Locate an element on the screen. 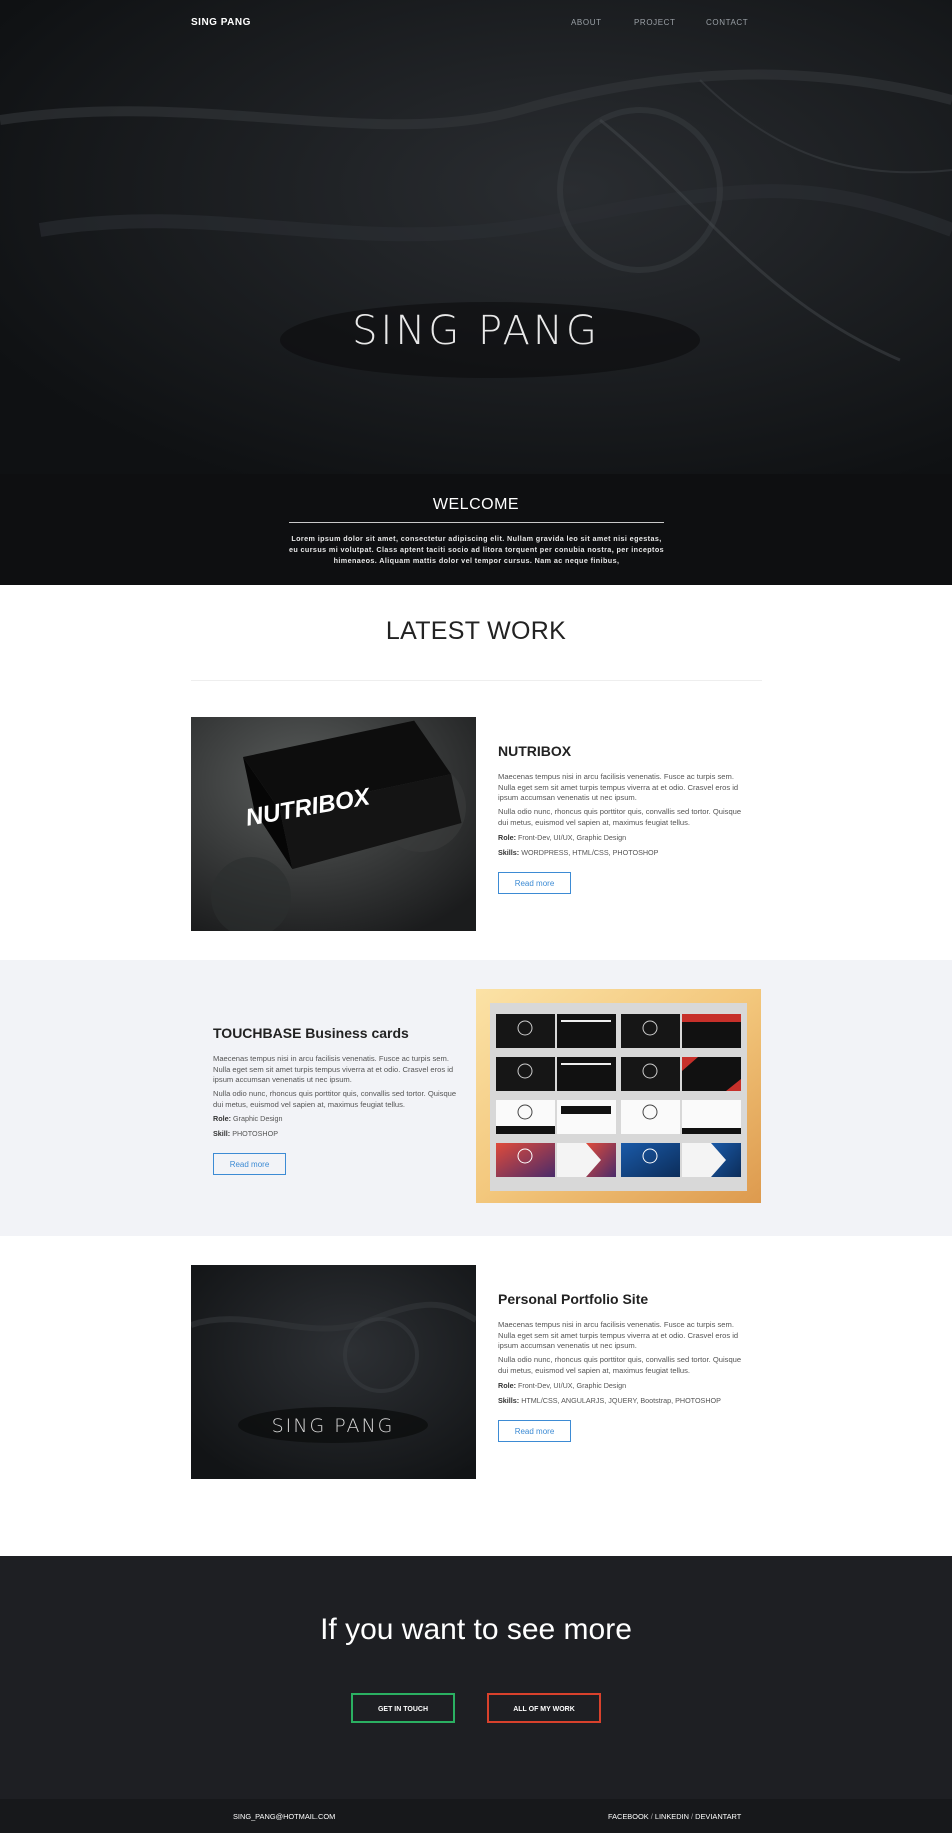 The width and height of the screenshot is (952, 1833). latest-work-title: LATEST WORK is located at coordinates (476, 631).